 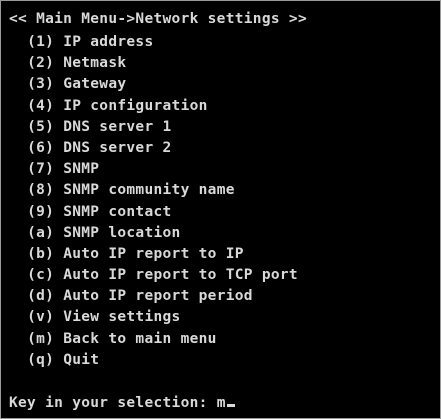 I want to click on selection-prompt: Key in your selection: m, so click(x=122, y=403).